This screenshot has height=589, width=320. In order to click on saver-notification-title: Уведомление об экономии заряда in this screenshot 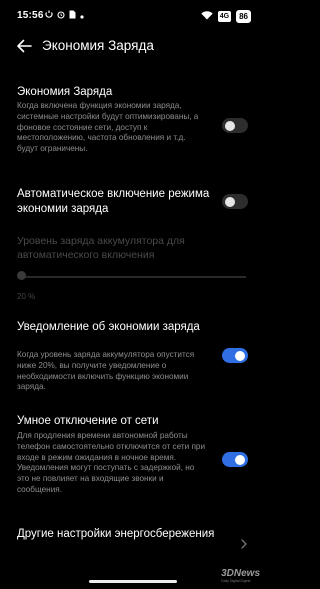, I will do `click(108, 327)`.